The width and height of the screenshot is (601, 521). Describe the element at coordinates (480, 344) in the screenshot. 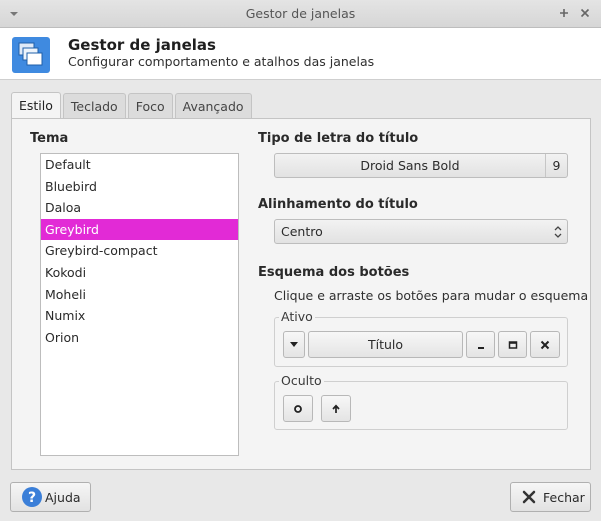

I see `minimize-button-slot` at that location.